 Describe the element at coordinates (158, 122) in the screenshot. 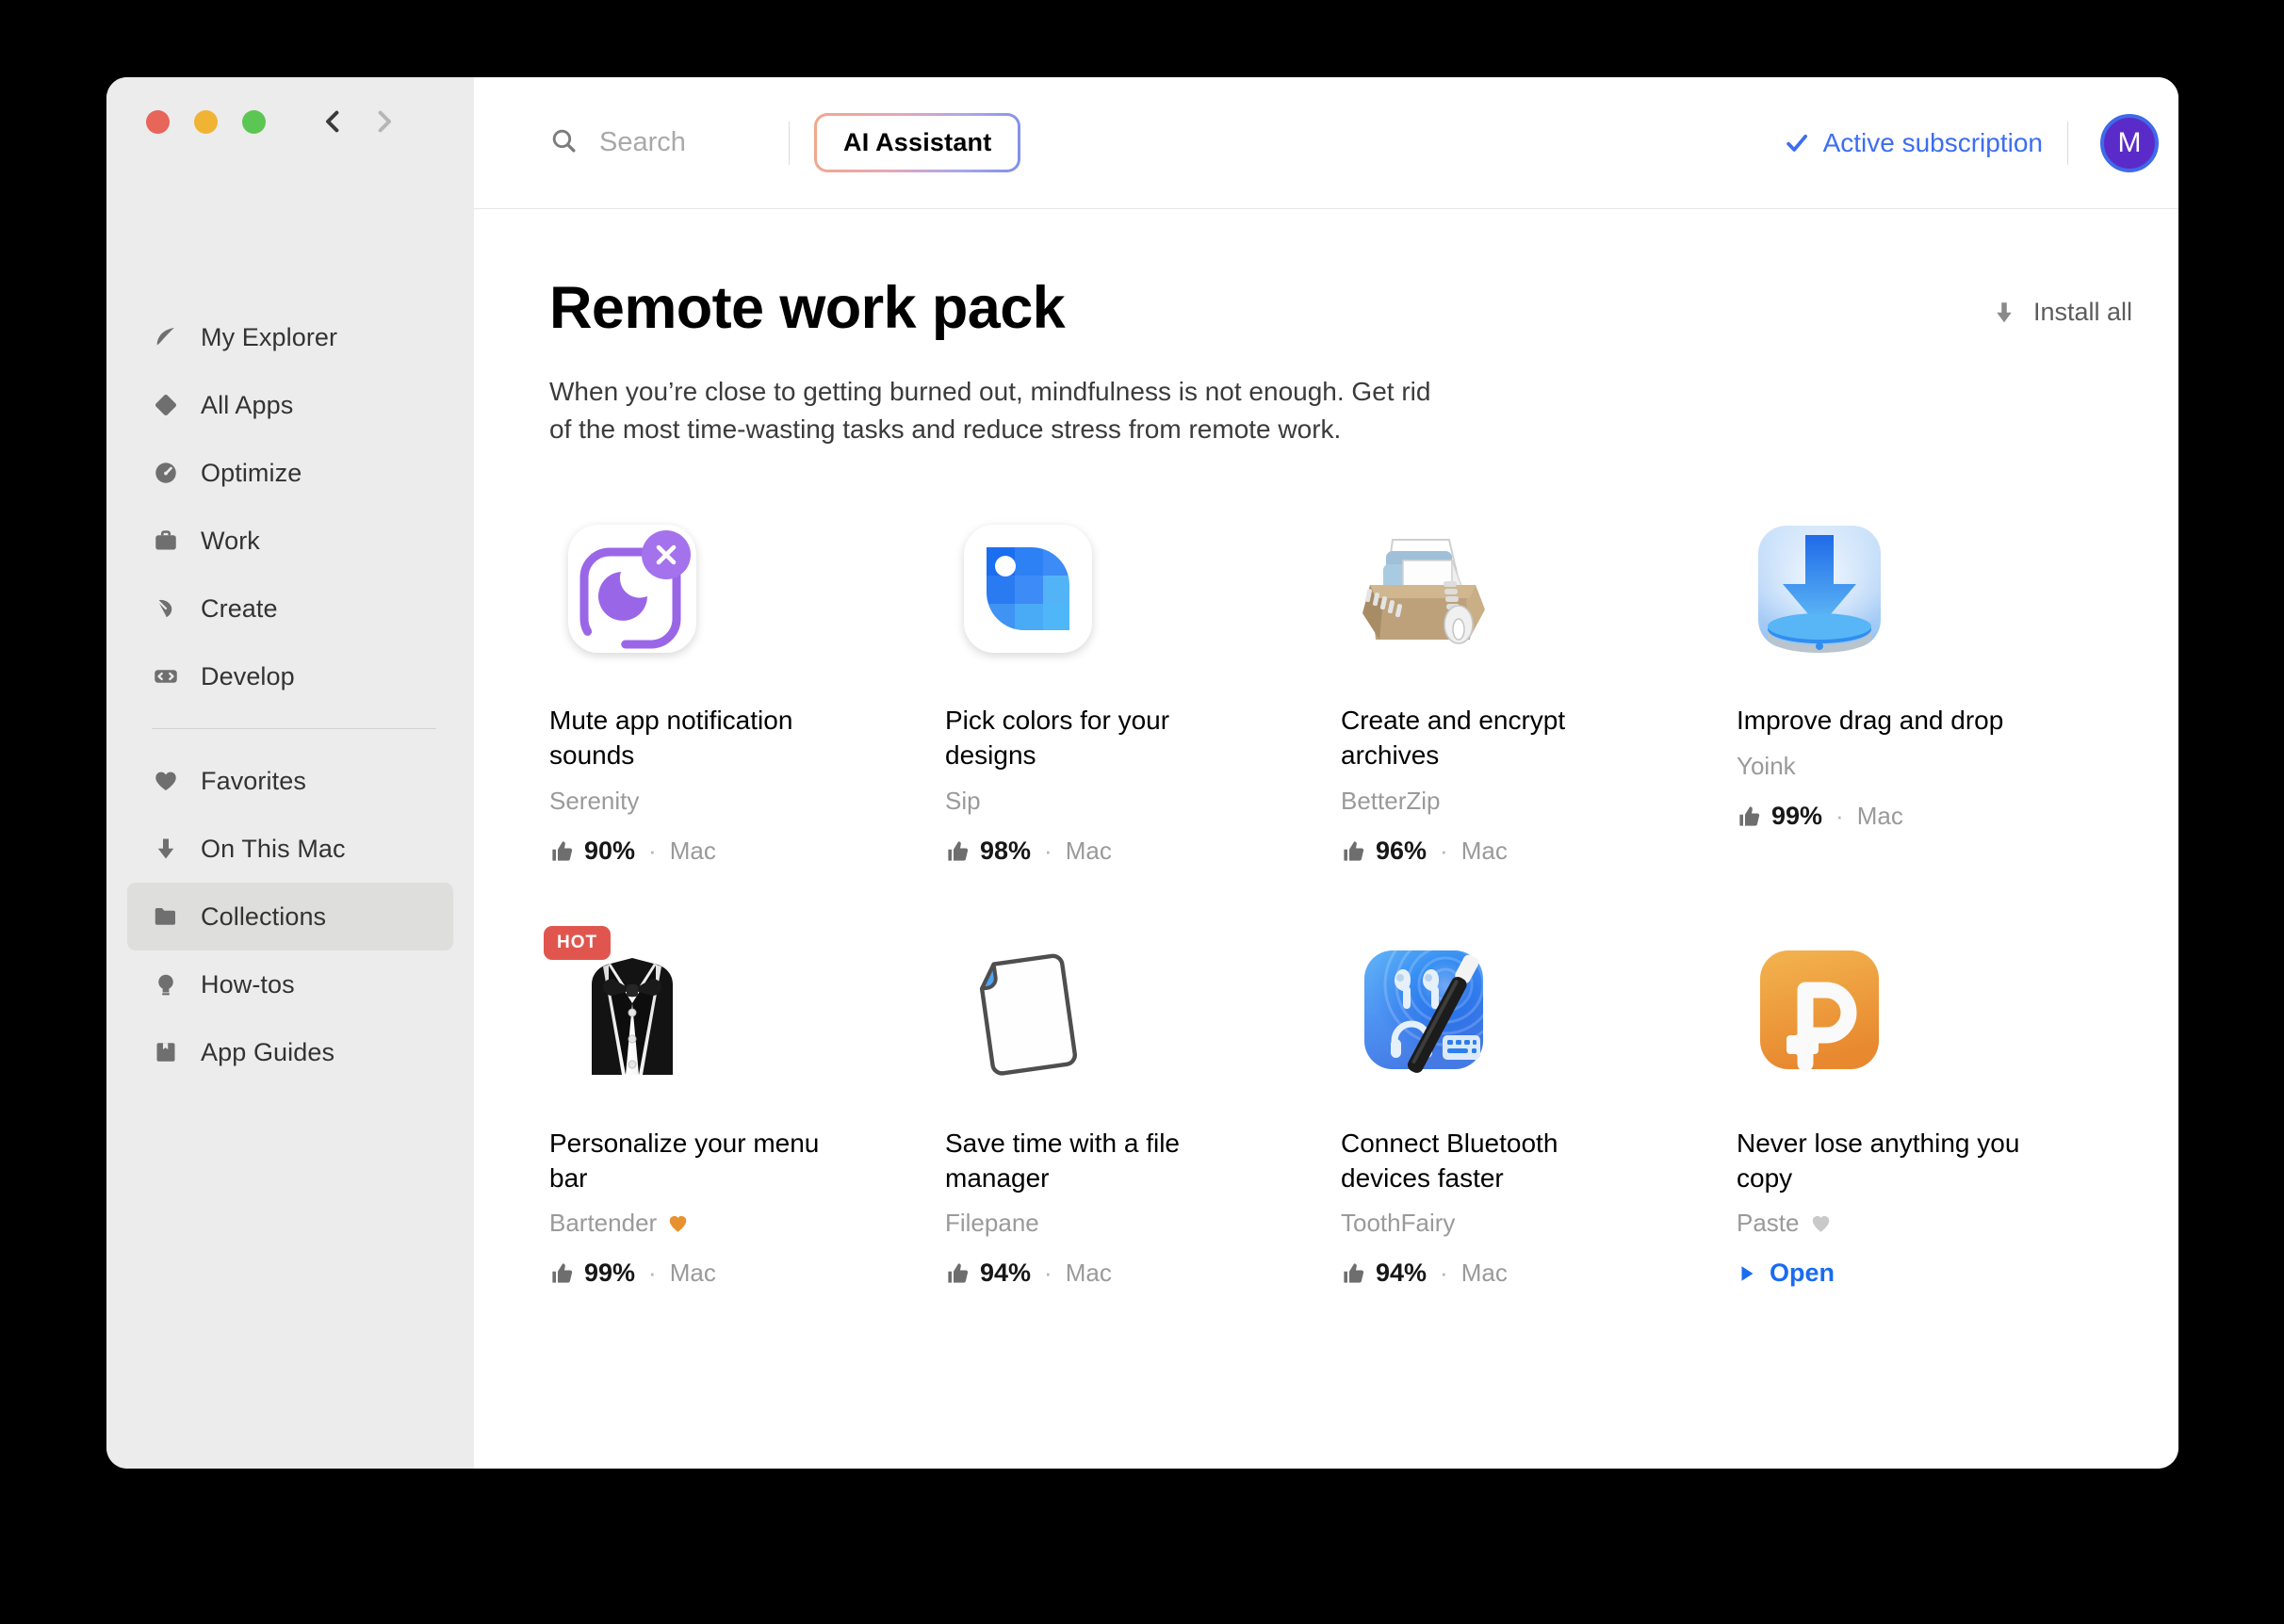

I see `close-window-button` at that location.